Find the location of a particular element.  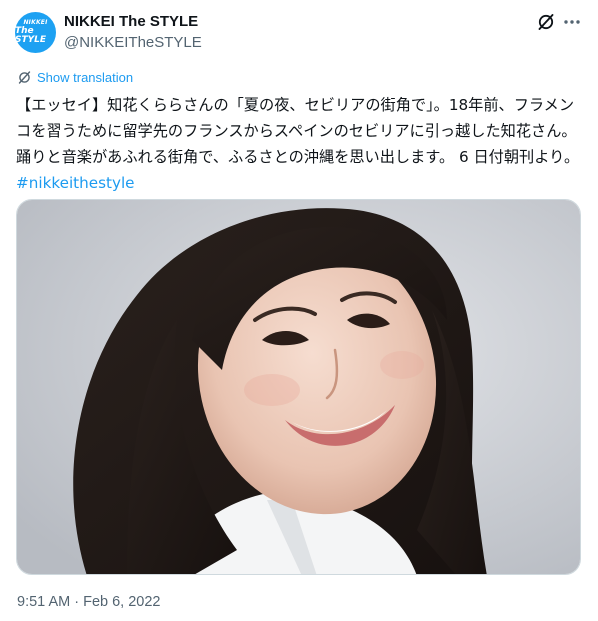

user-handle: @NIKKEITheSTYLE is located at coordinates (133, 42).